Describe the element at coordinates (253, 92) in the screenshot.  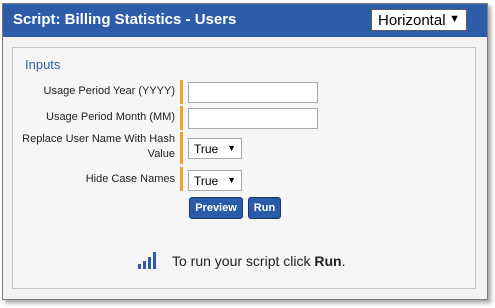
I see `usage-year-input` at that location.